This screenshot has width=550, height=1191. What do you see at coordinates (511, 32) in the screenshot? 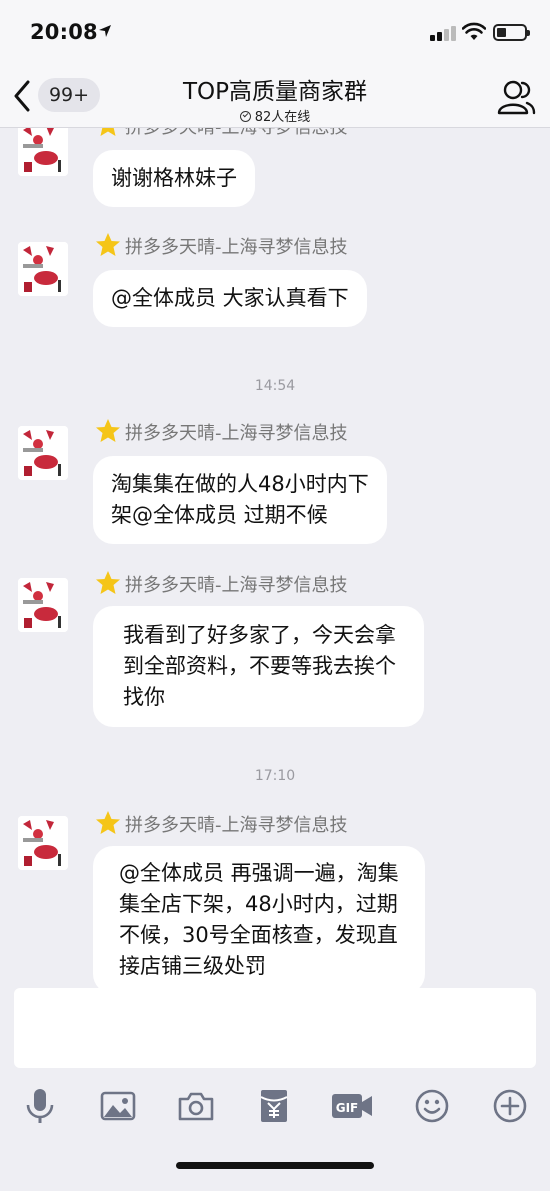
I see `battery-icon` at bounding box center [511, 32].